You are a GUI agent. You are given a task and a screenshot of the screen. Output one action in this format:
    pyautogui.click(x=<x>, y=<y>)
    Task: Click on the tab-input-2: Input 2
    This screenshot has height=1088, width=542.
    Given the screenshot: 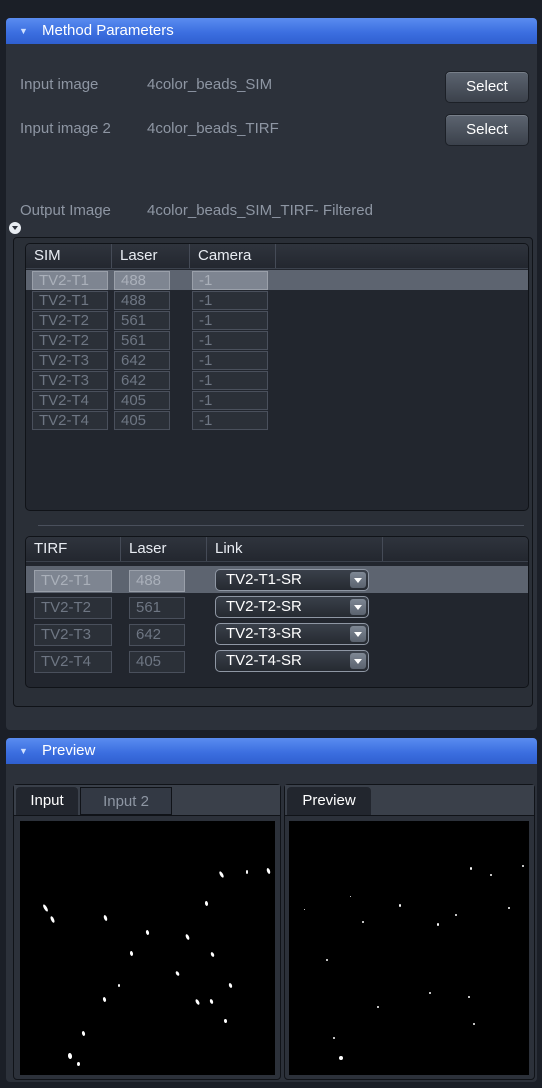 What is the action you would take?
    pyautogui.click(x=126, y=801)
    